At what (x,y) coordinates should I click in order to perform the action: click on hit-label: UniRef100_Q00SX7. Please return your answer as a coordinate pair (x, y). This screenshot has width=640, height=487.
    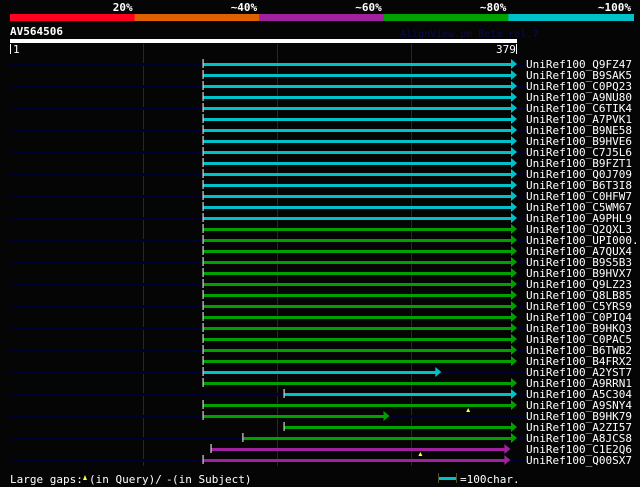
    Looking at the image, I should click on (579, 460).